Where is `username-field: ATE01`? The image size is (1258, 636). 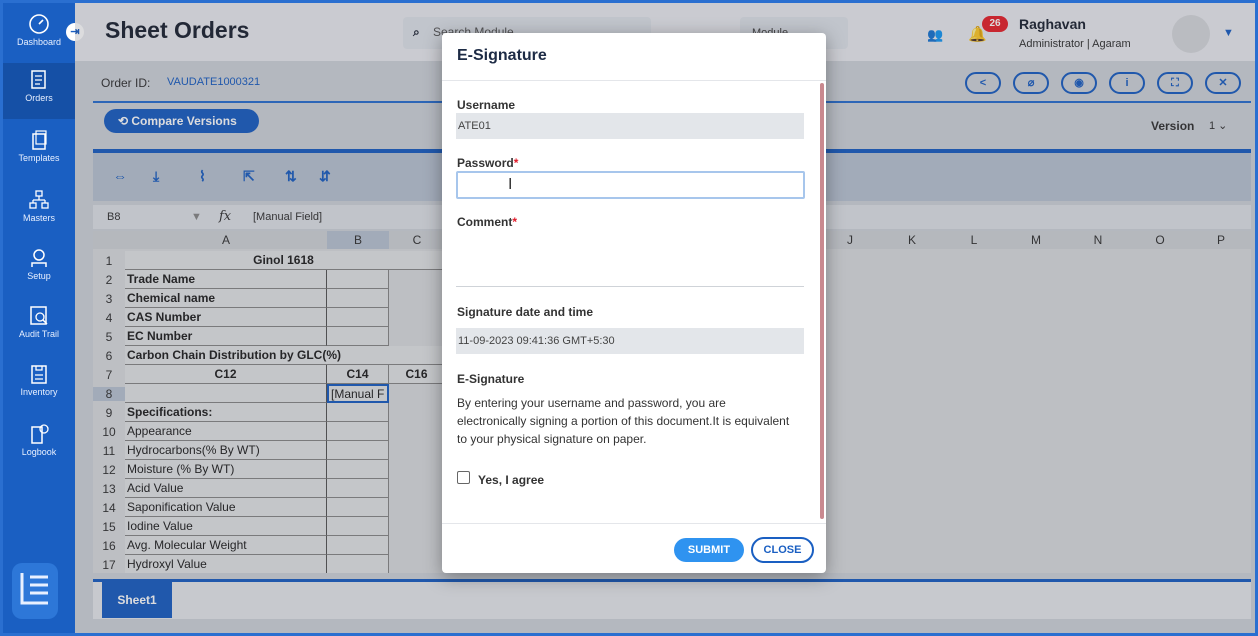
username-field: ATE01 is located at coordinates (630, 126).